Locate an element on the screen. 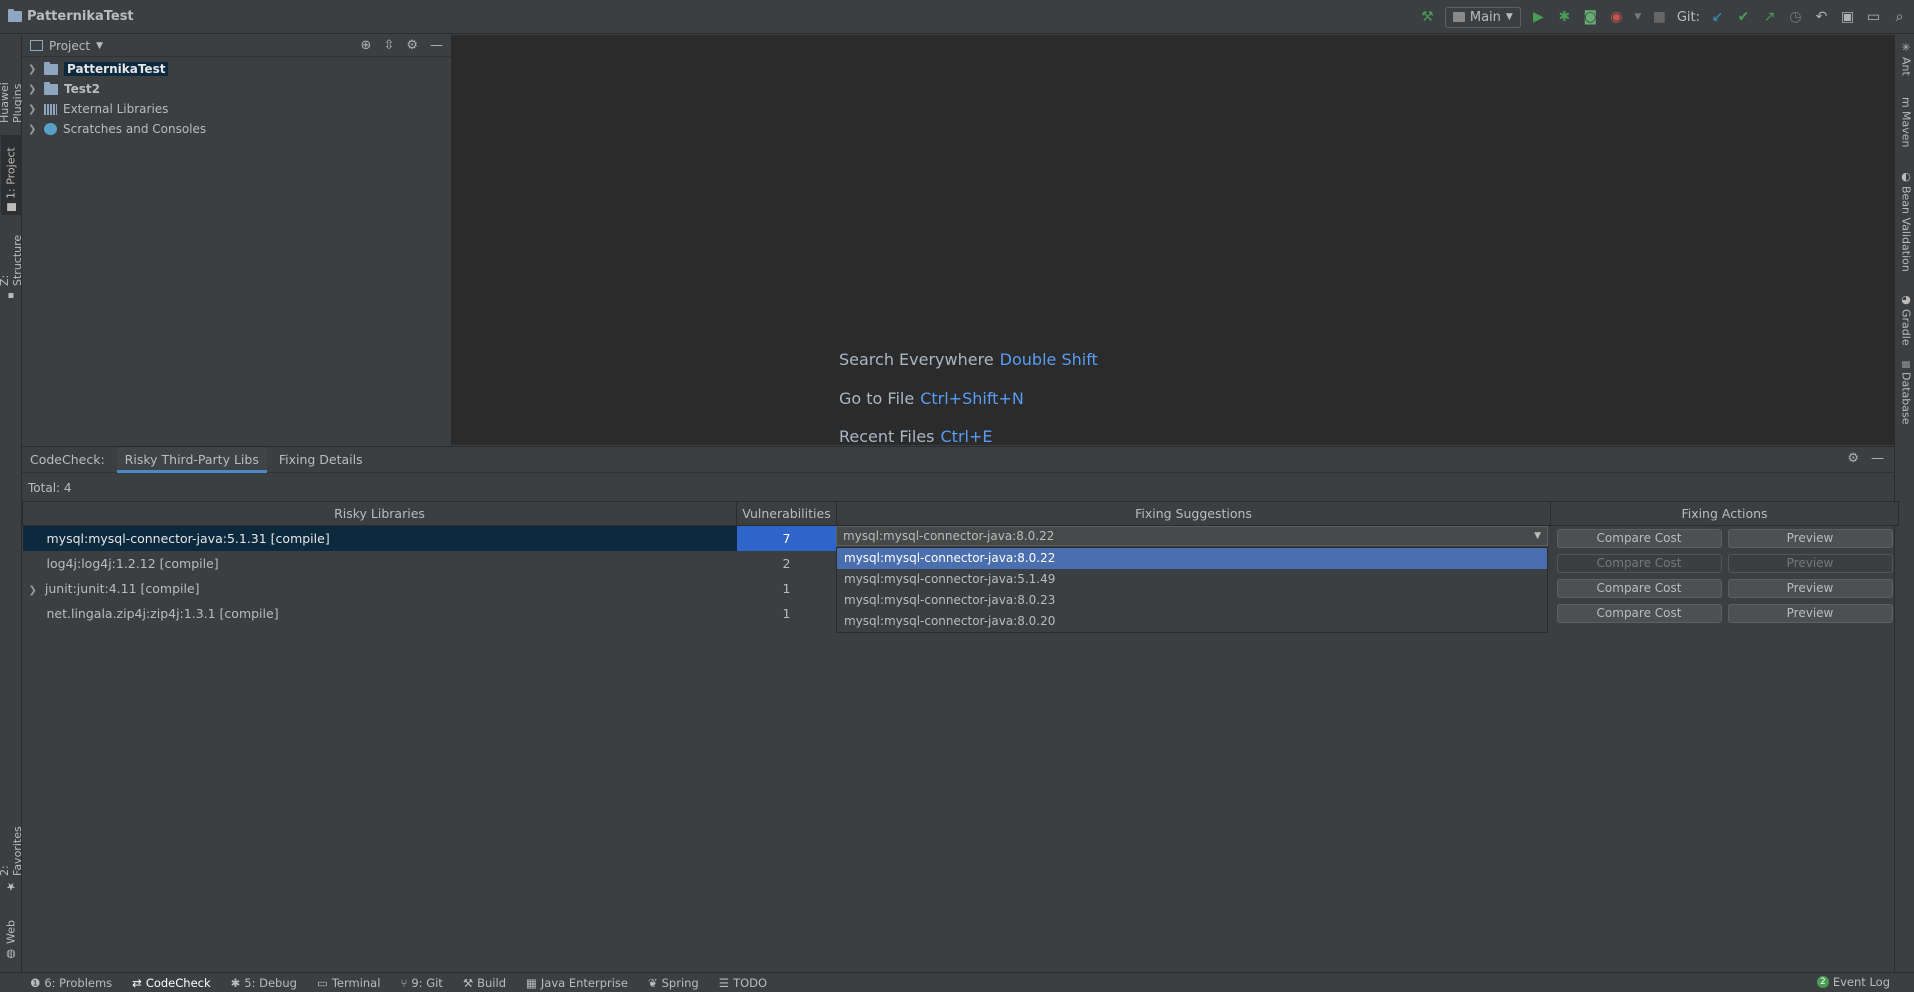 The height and width of the screenshot is (992, 1914). project-name: PatternikaTest is located at coordinates (80, 16).